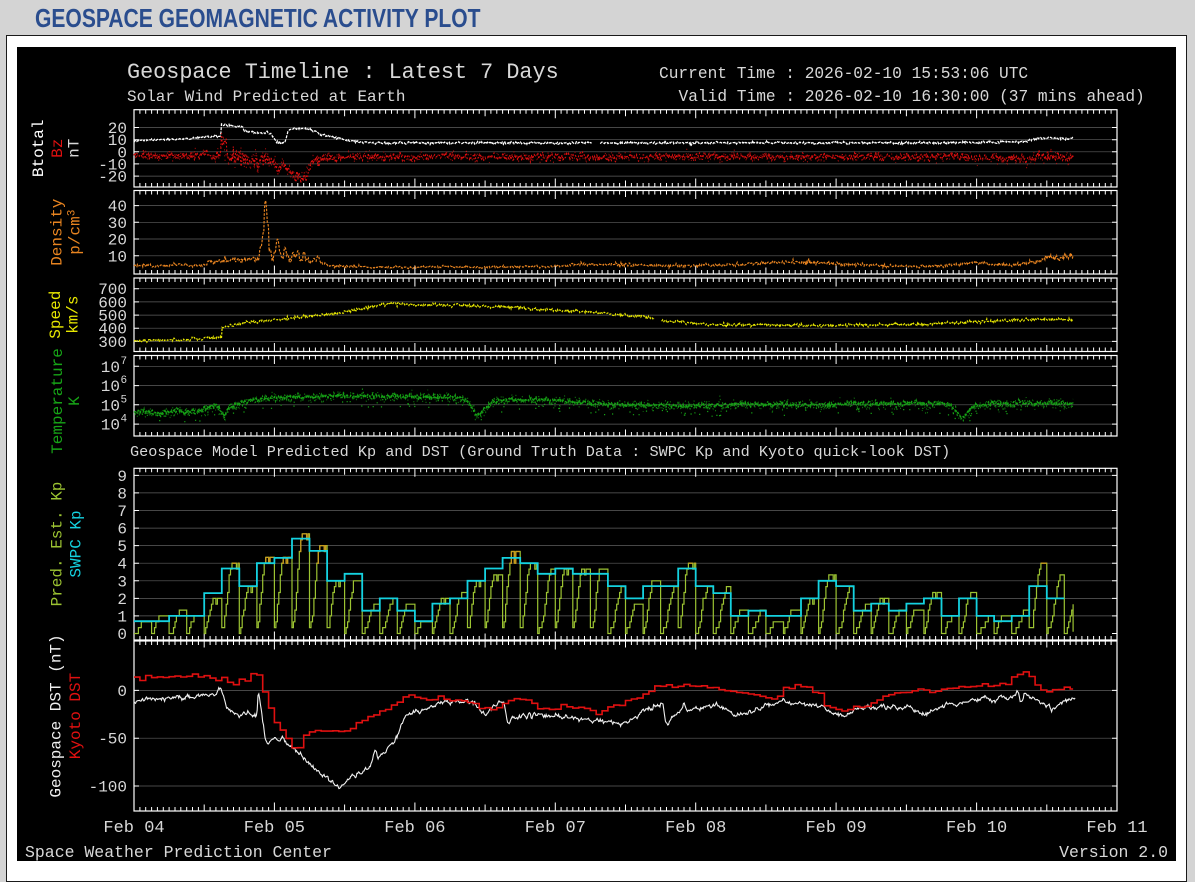 This screenshot has height=882, width=1195. Describe the element at coordinates (56, 315) in the screenshot. I see `svg-text: Speed` at that location.